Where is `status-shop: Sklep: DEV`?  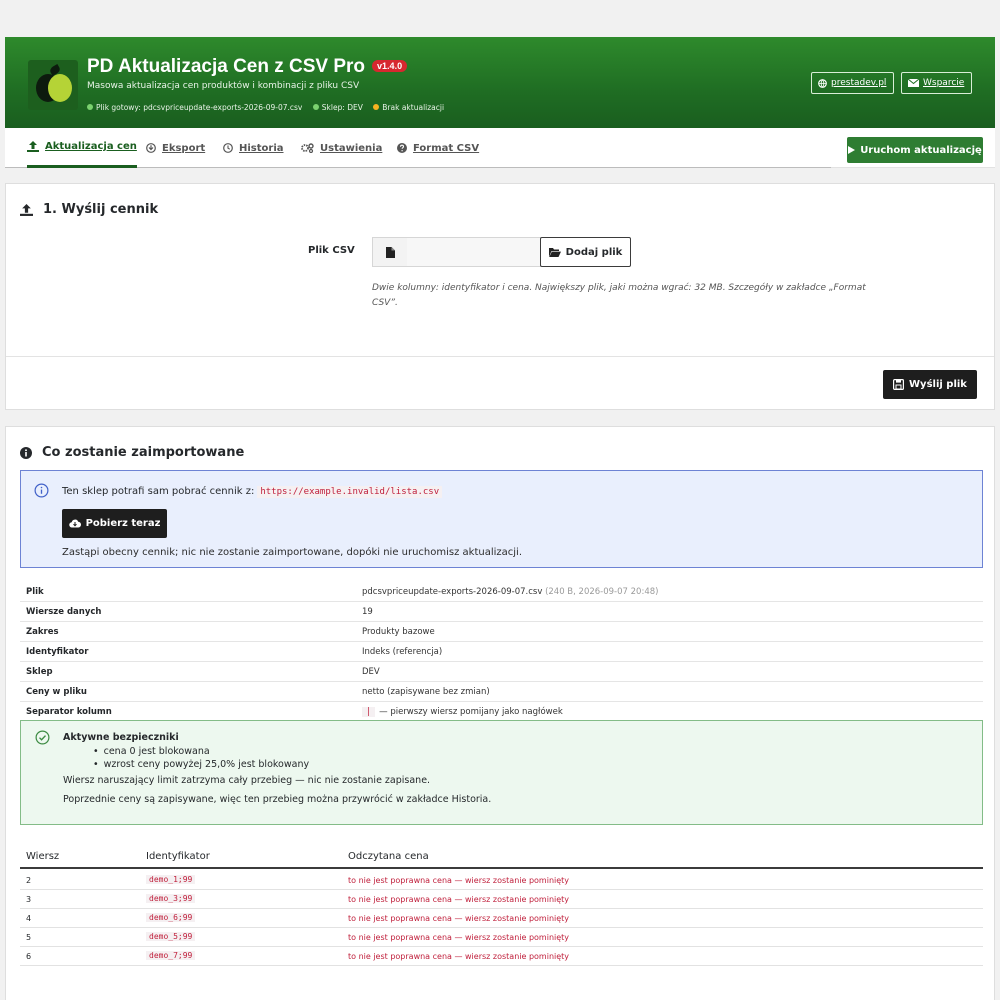
status-shop: Sklep: DEV is located at coordinates (342, 107).